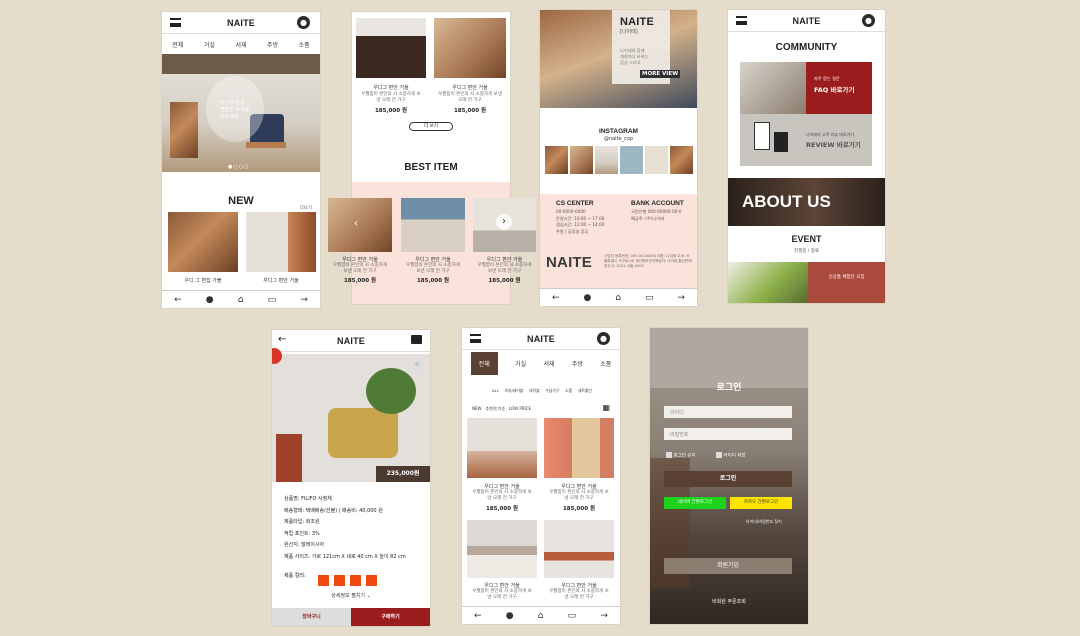  What do you see at coordinates (568, 391) in the screenshot?
I see `sub-tab: 소품` at bounding box center [568, 391].